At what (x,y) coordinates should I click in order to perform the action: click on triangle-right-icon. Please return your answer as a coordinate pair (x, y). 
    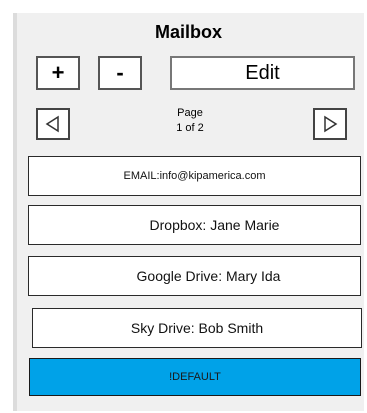
    Looking at the image, I should click on (331, 124).